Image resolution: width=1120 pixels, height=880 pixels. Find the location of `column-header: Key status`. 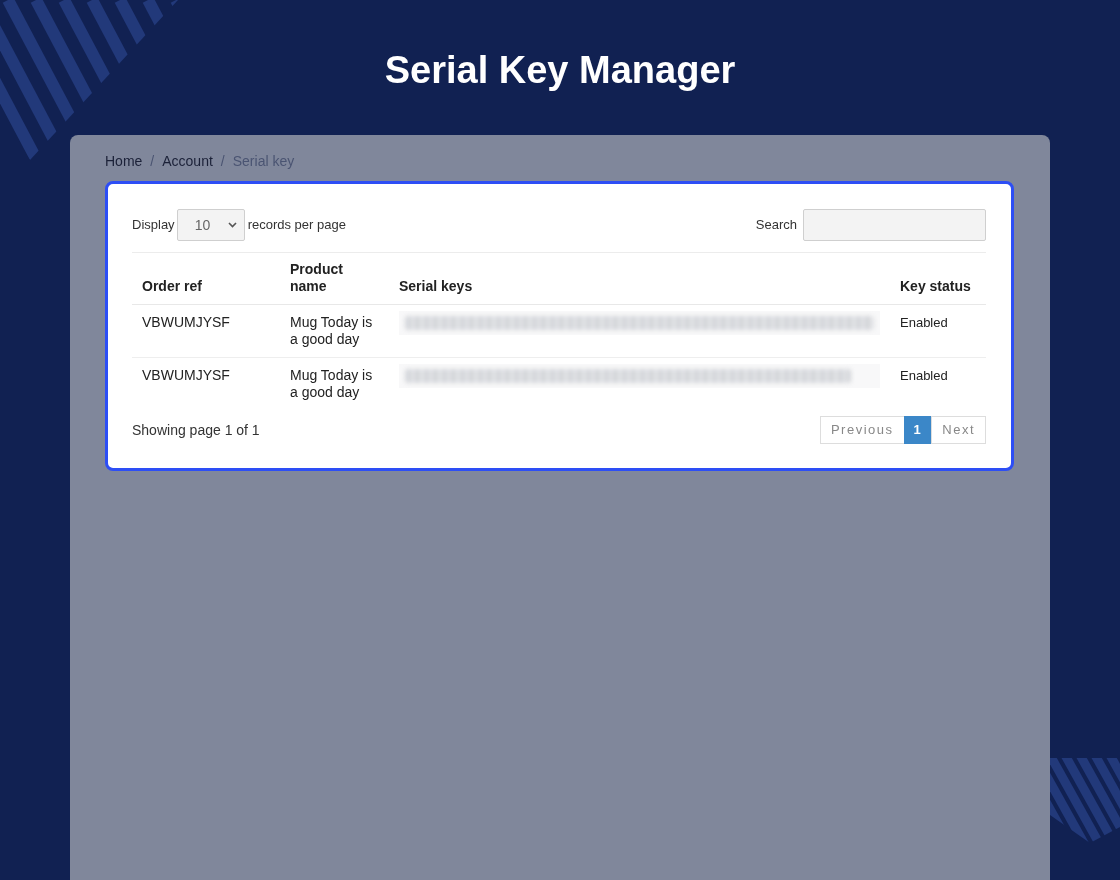

column-header: Key status is located at coordinates (938, 279).